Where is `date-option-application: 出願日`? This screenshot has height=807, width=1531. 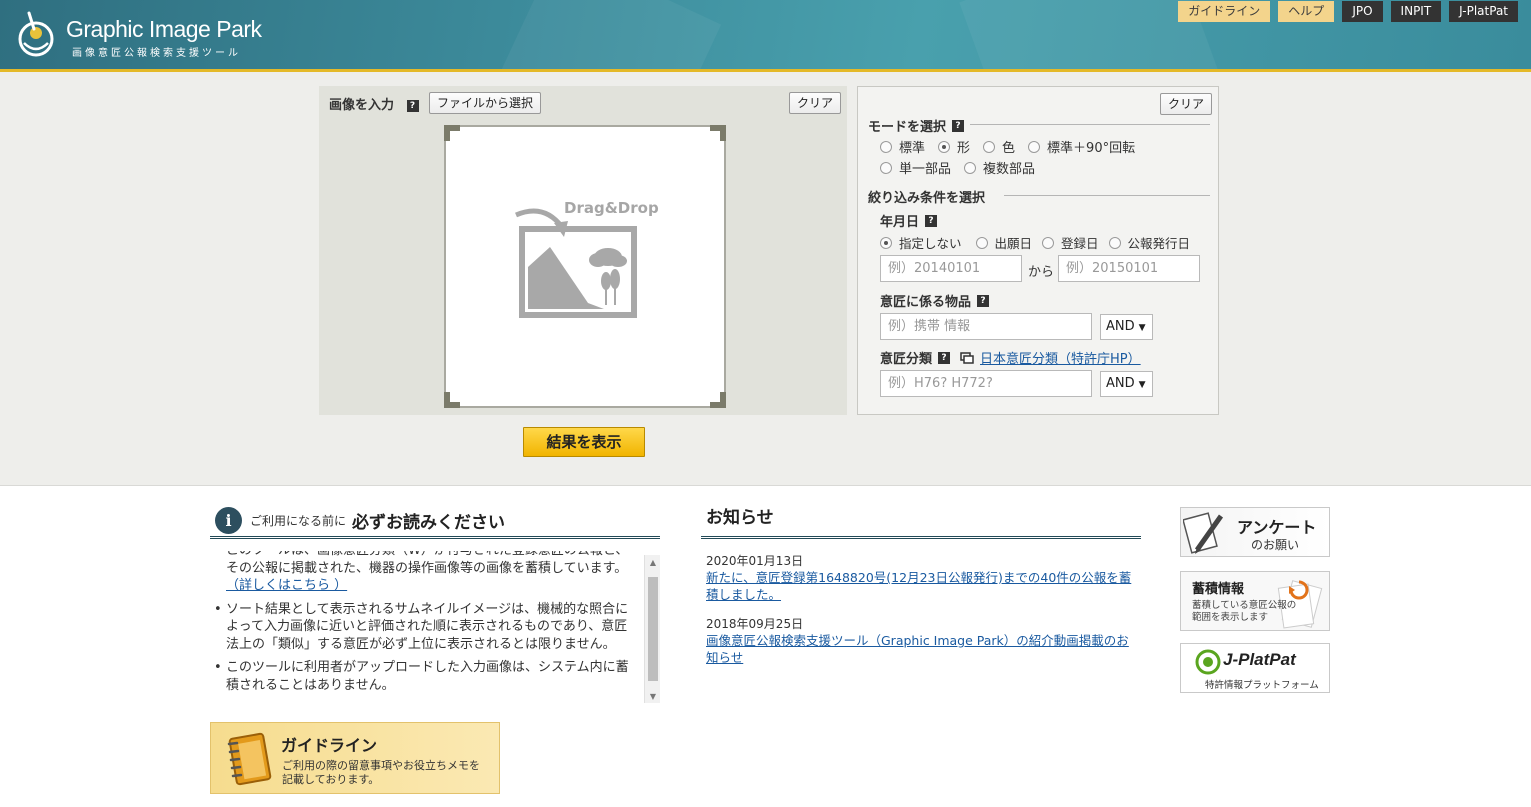 date-option-application: 出願日 is located at coordinates (1003, 242).